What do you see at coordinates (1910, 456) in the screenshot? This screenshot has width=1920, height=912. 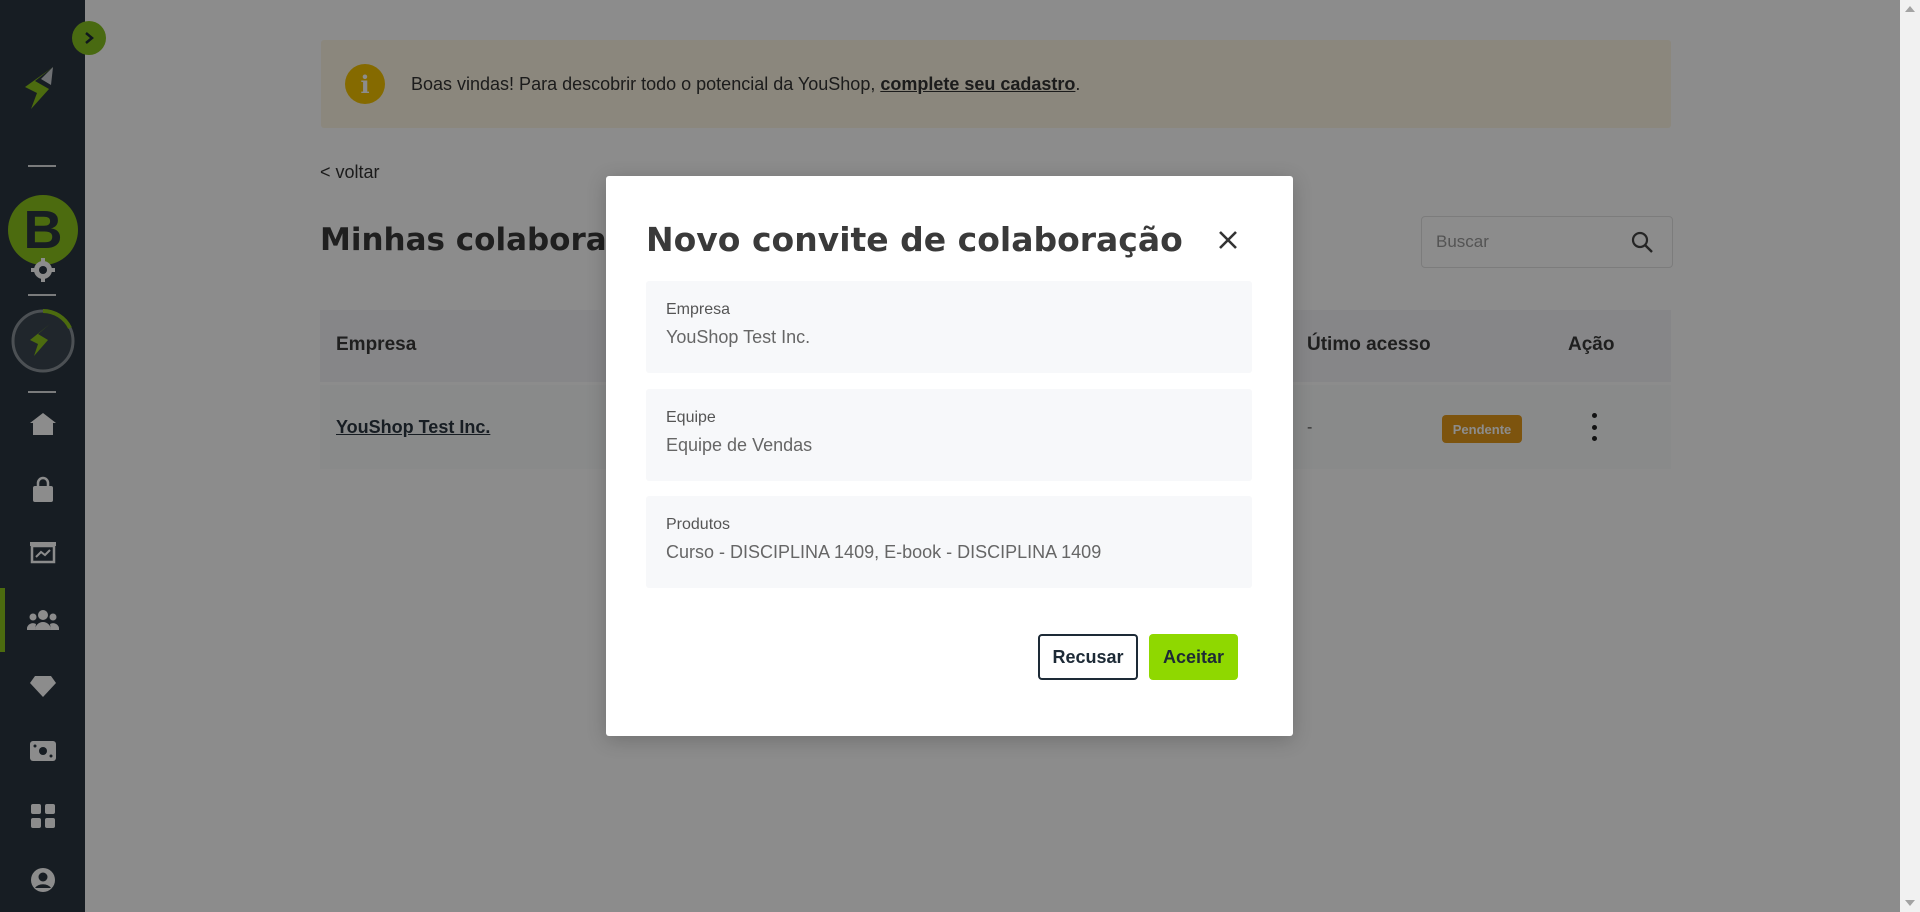 I see `scrollbar` at bounding box center [1910, 456].